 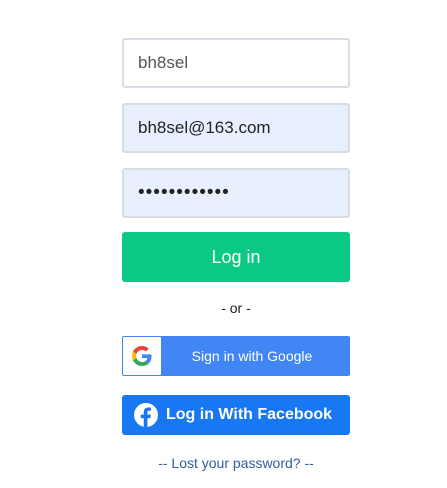 What do you see at coordinates (142, 356) in the screenshot?
I see `google-g-icon` at bounding box center [142, 356].